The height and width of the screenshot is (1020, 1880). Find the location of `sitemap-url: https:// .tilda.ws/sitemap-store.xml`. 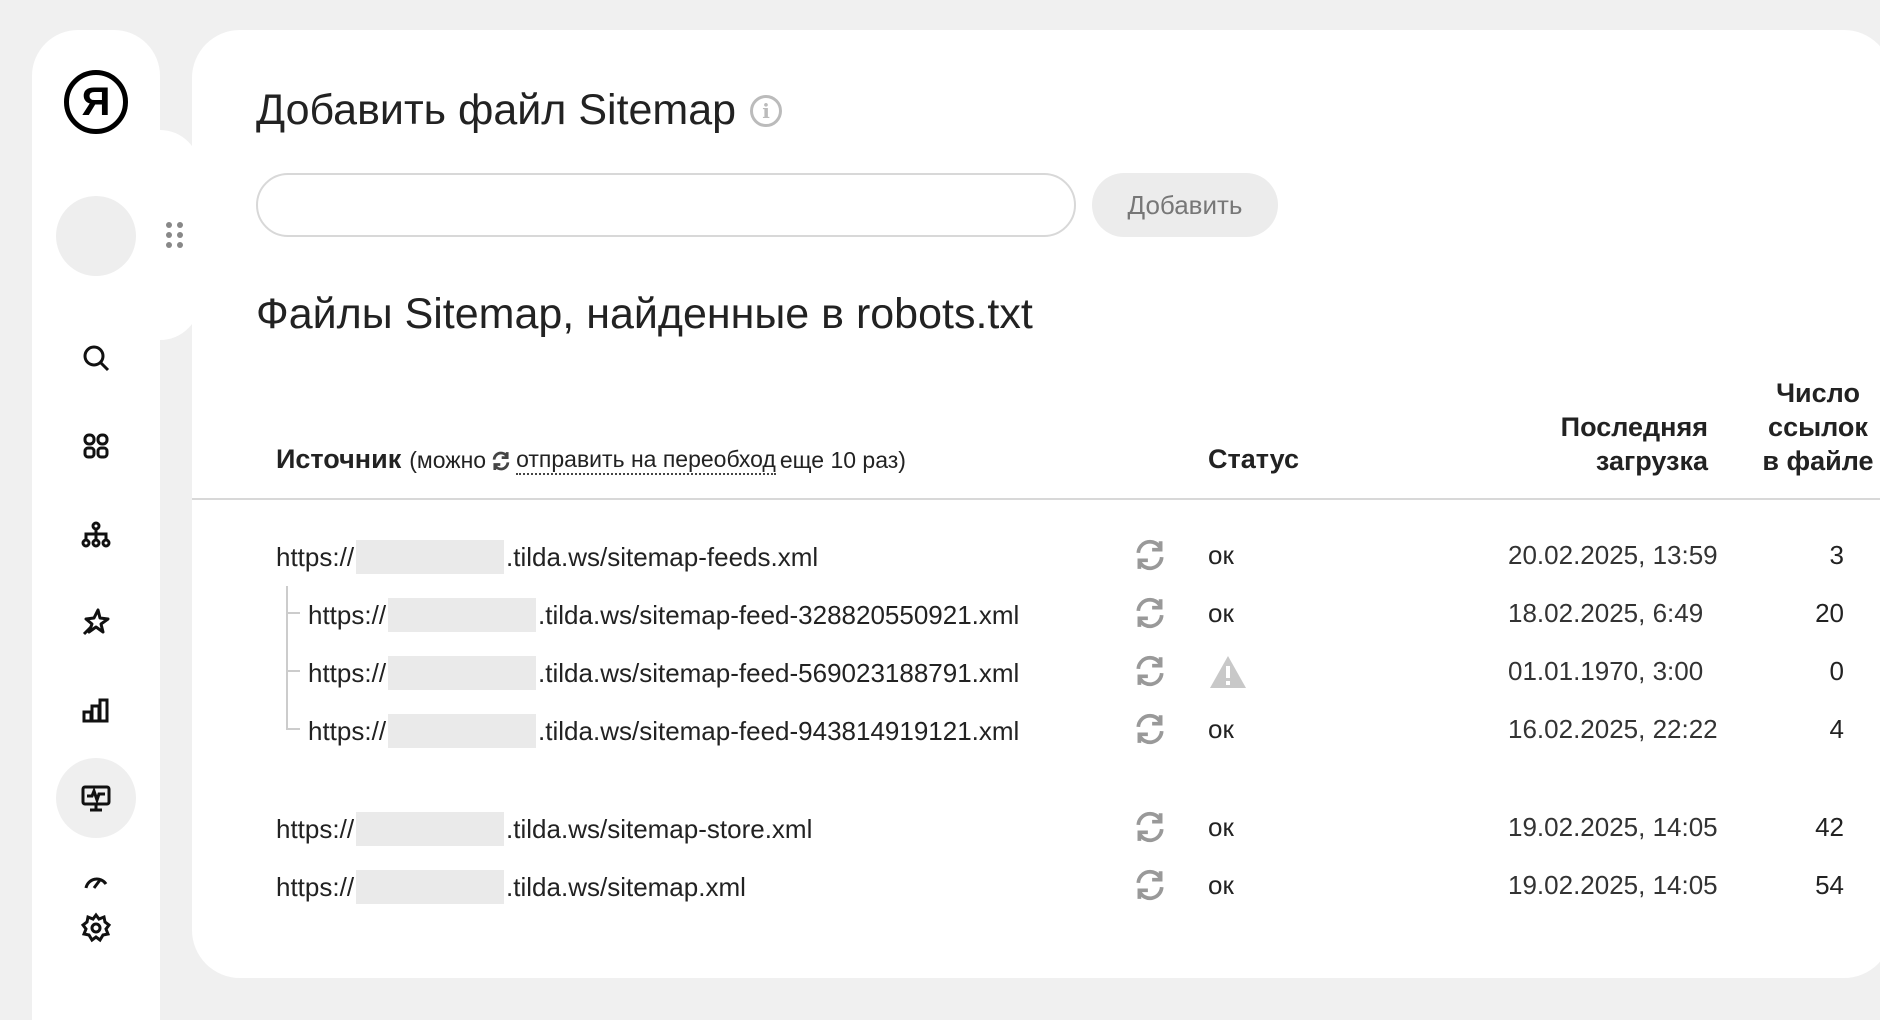

sitemap-url: https:// .tilda.ws/sitemap-store.xml is located at coordinates (544, 829).